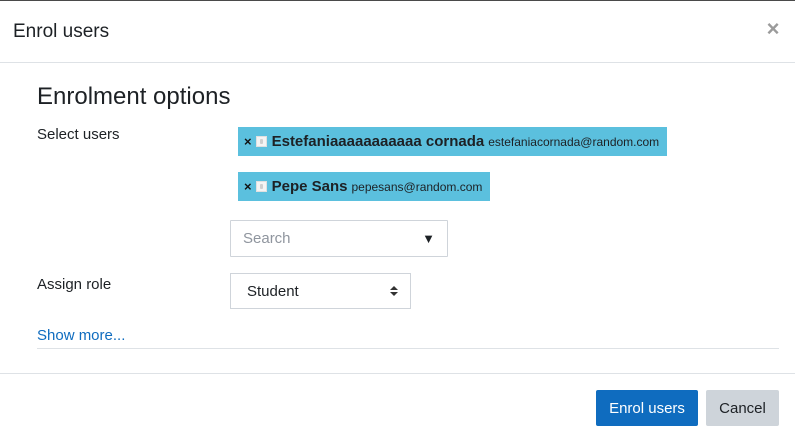 Image resolution: width=795 pixels, height=440 pixels. What do you see at coordinates (273, 291) in the screenshot?
I see `role-select-value: Student` at bounding box center [273, 291].